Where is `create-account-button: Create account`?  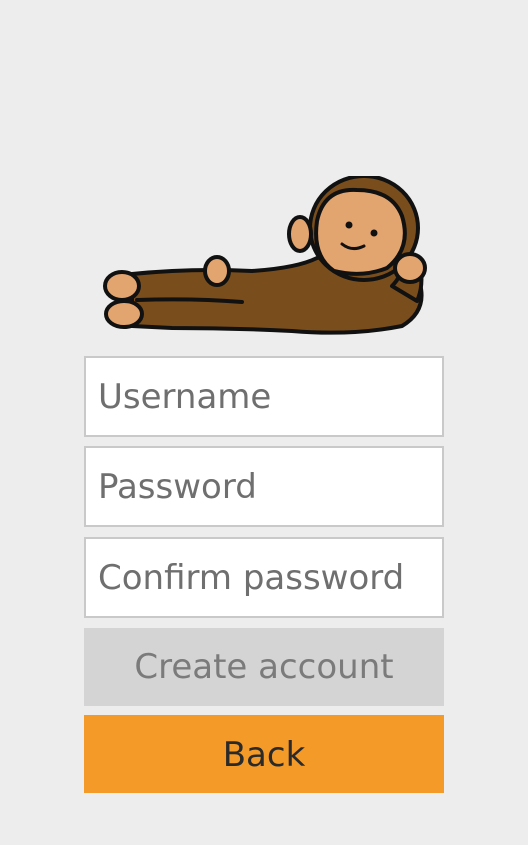
create-account-button: Create account is located at coordinates (264, 667).